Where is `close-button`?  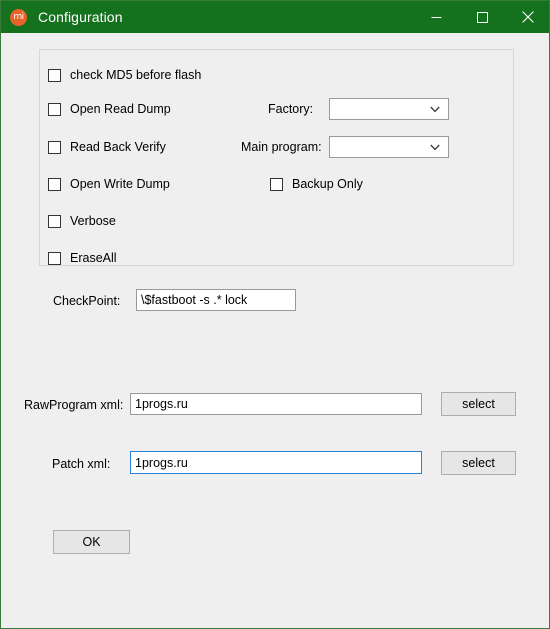 close-button is located at coordinates (527, 17).